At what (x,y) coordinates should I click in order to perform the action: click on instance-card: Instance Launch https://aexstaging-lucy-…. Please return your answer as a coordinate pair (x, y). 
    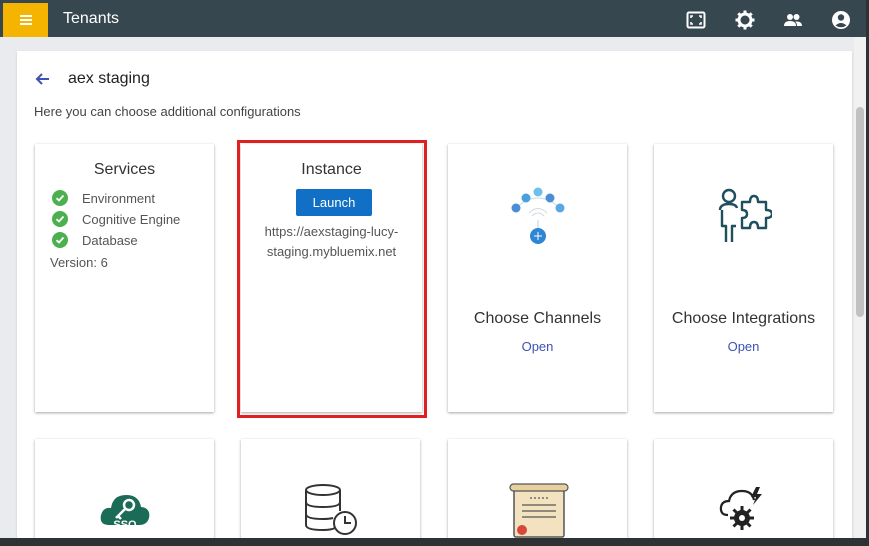
    Looking at the image, I should click on (331, 278).